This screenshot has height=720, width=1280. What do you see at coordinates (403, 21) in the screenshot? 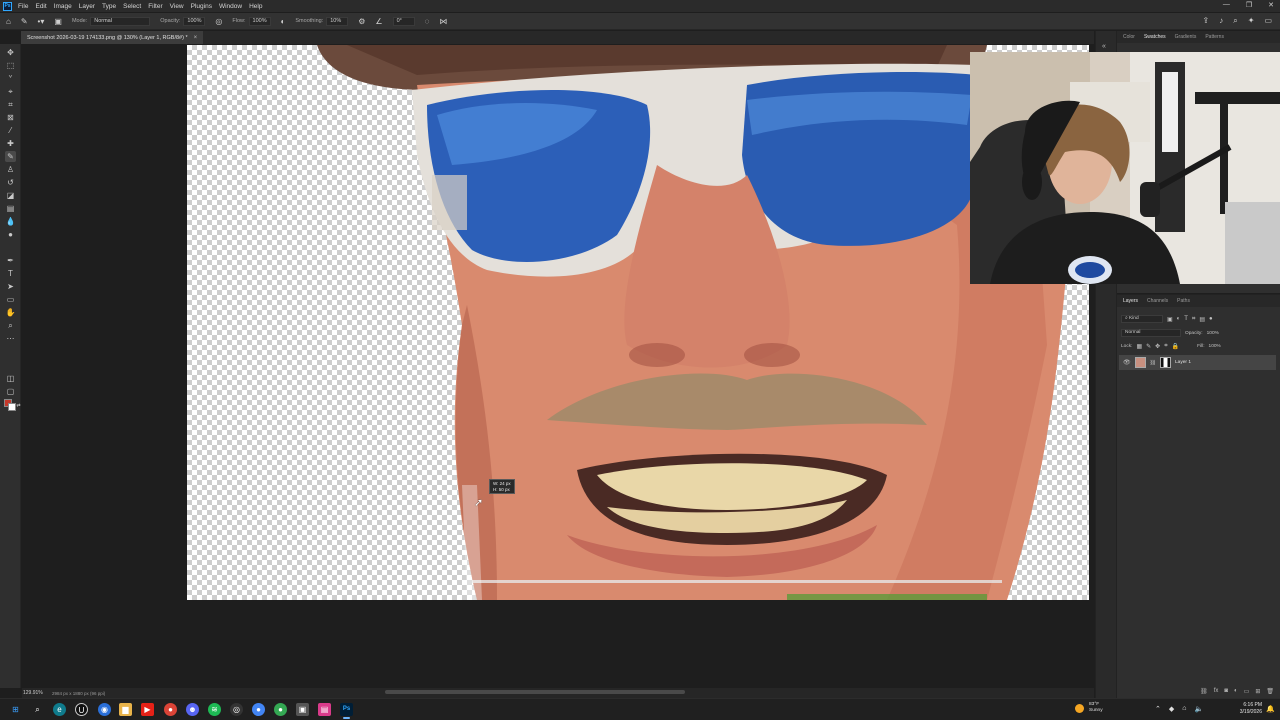
I see `angle-field: 0°` at bounding box center [403, 21].